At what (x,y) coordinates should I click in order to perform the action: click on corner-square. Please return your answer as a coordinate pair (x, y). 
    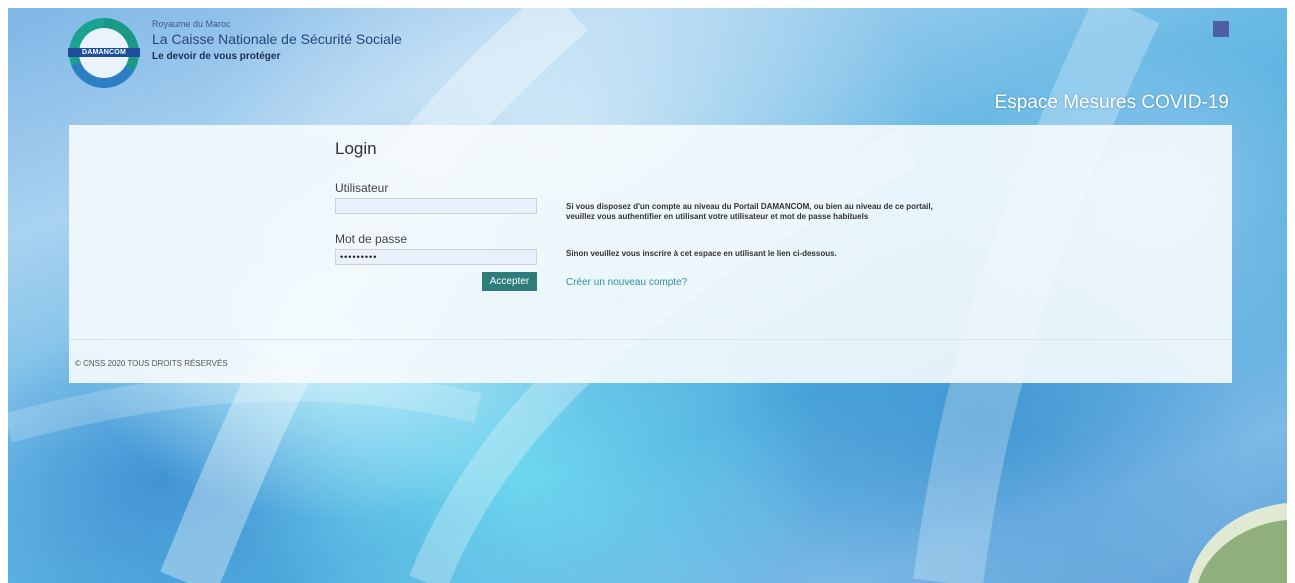
    Looking at the image, I should click on (1221, 29).